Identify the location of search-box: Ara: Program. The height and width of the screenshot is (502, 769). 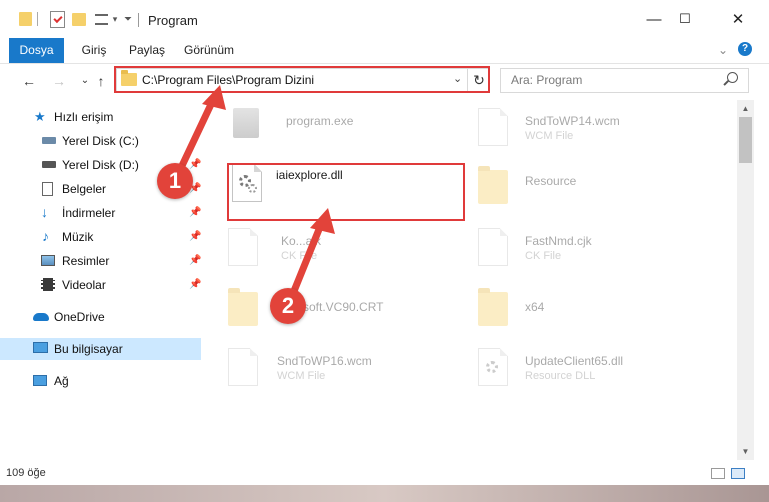
(624, 80).